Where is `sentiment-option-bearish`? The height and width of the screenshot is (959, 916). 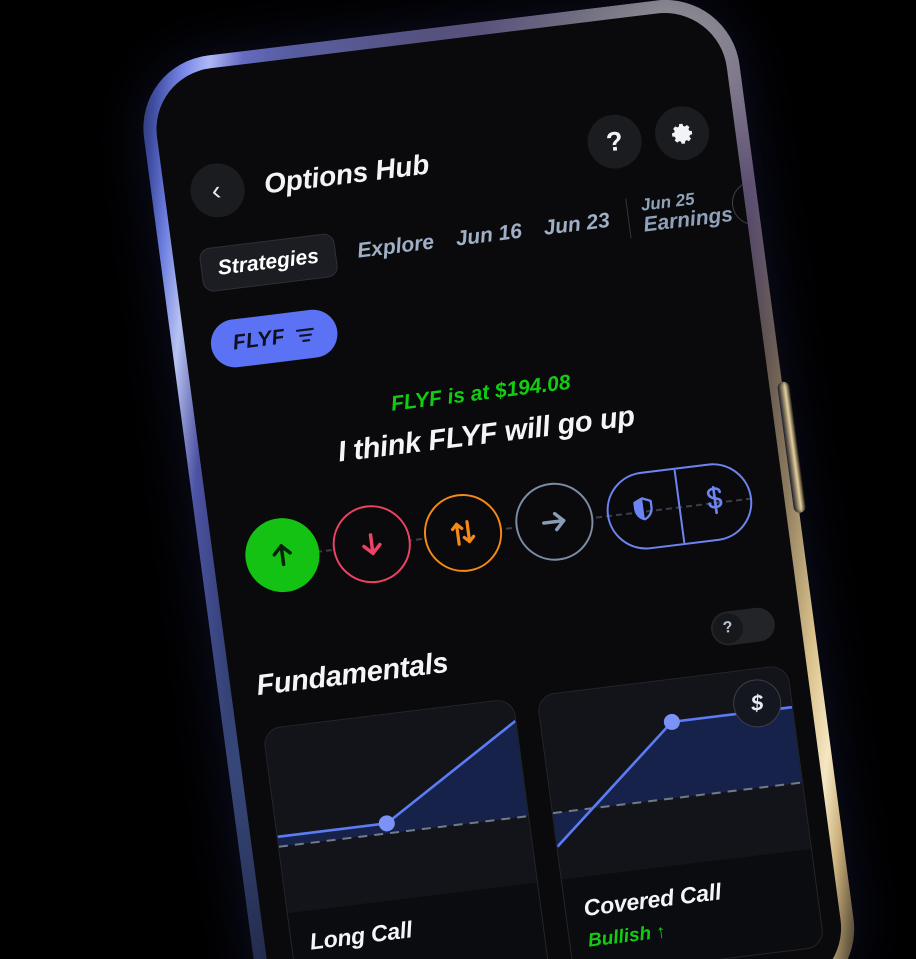 sentiment-option-bearish is located at coordinates (371, 544).